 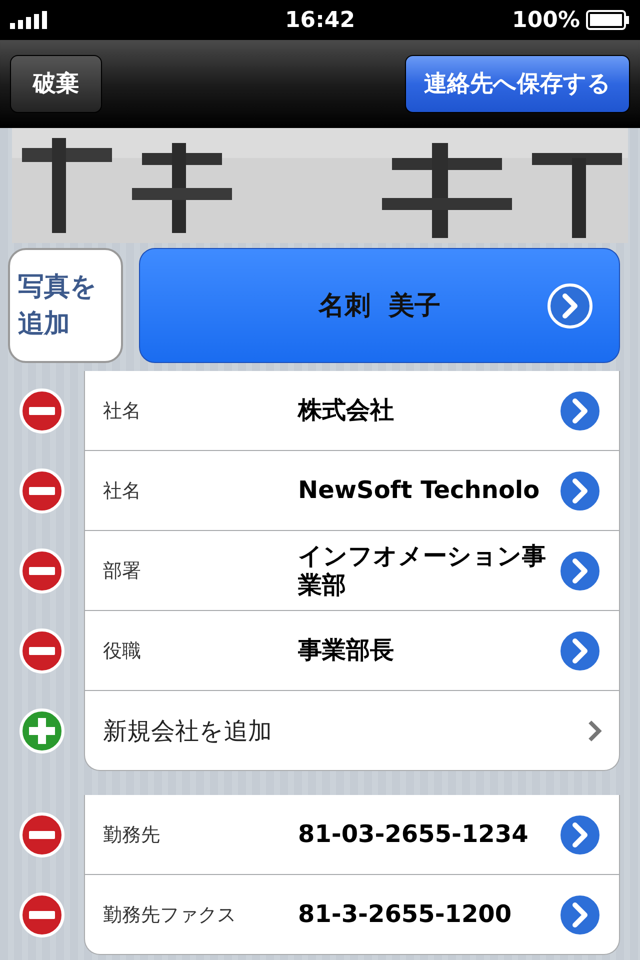 What do you see at coordinates (42, 731) in the screenshot?
I see `add-icon` at bounding box center [42, 731].